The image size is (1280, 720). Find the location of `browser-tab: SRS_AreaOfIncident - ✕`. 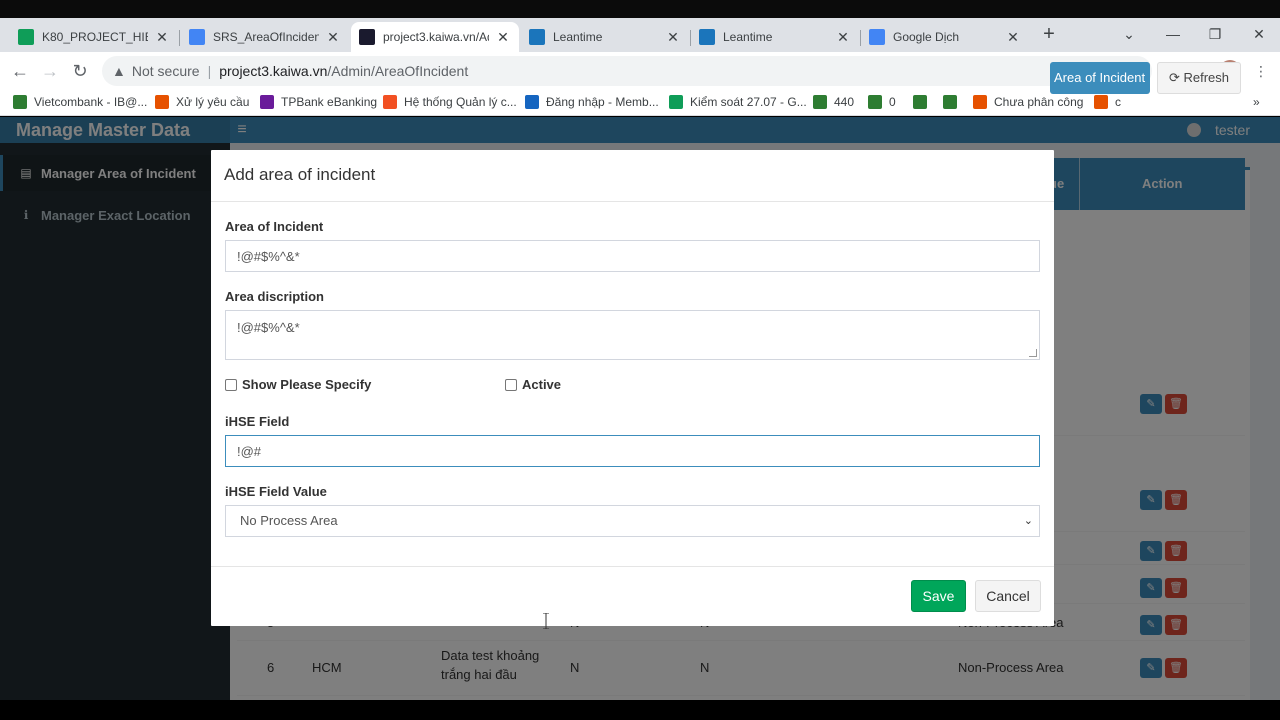

browser-tab: SRS_AreaOfIncident - ✕ is located at coordinates (265, 37).